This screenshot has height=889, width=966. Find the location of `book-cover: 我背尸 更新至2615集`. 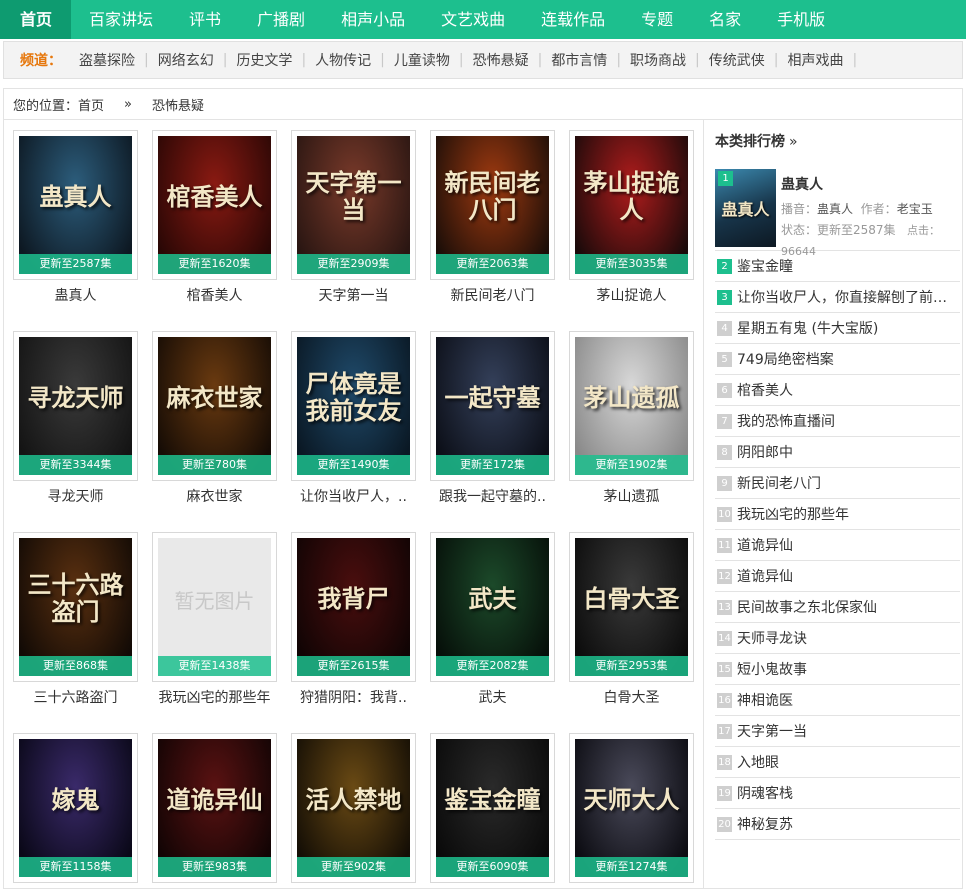

book-cover: 我背尸 更新至2615集 is located at coordinates (353, 607).